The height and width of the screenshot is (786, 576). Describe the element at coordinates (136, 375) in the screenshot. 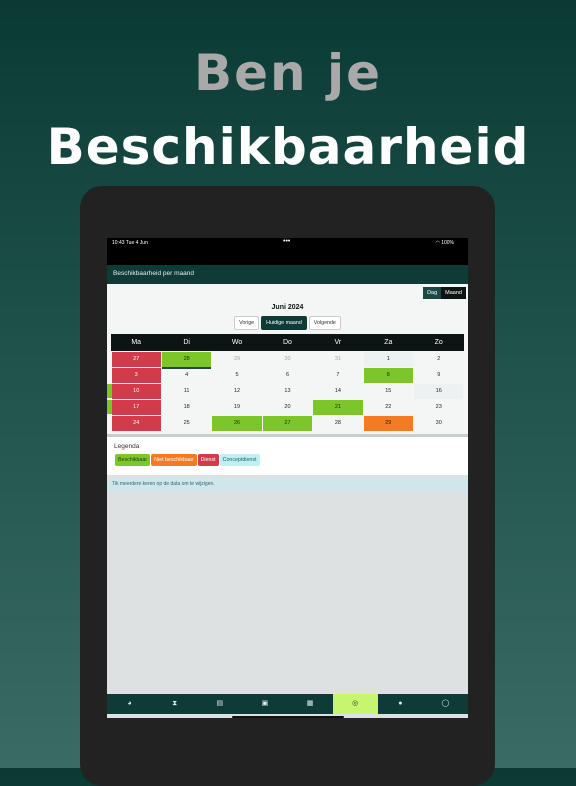

I see `calendar-day-cell: 3` at that location.